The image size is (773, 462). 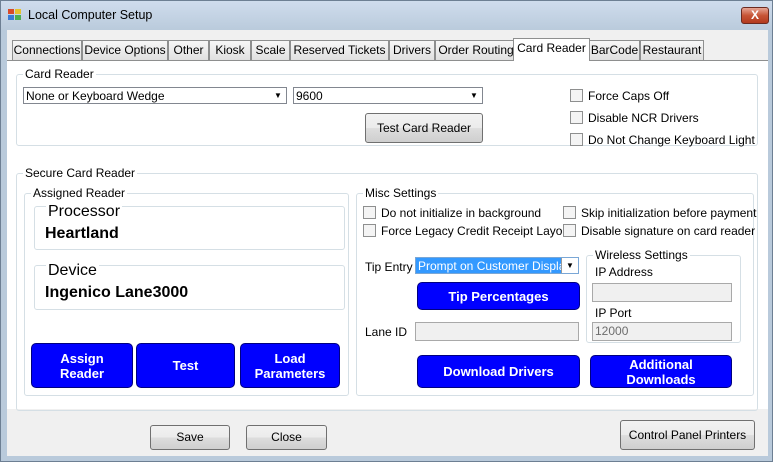 I want to click on ip-address-label: IP Address, so click(x=624, y=272).